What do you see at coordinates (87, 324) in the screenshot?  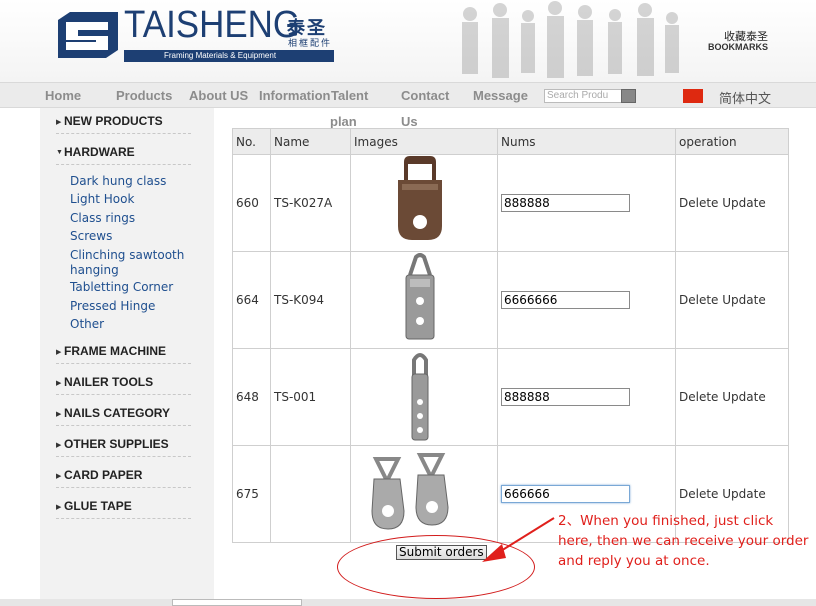 I see `sidebar-item-other: Other` at bounding box center [87, 324].